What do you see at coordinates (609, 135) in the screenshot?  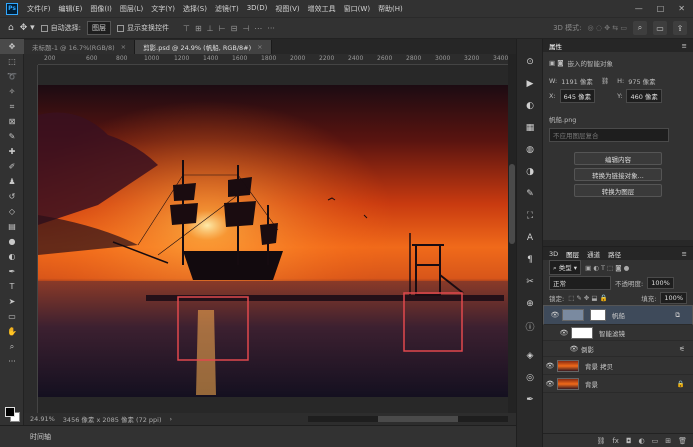 I see `layer-comp-dropdown: 不应用图层复合` at bounding box center [609, 135].